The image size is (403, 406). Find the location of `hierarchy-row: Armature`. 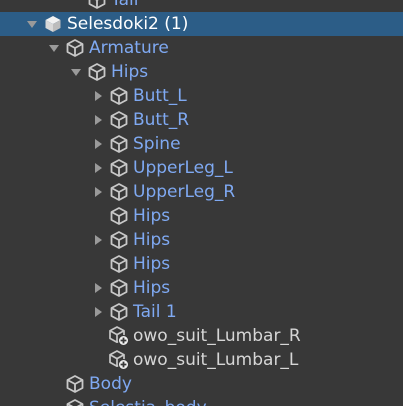

hierarchy-row: Armature is located at coordinates (201, 48).